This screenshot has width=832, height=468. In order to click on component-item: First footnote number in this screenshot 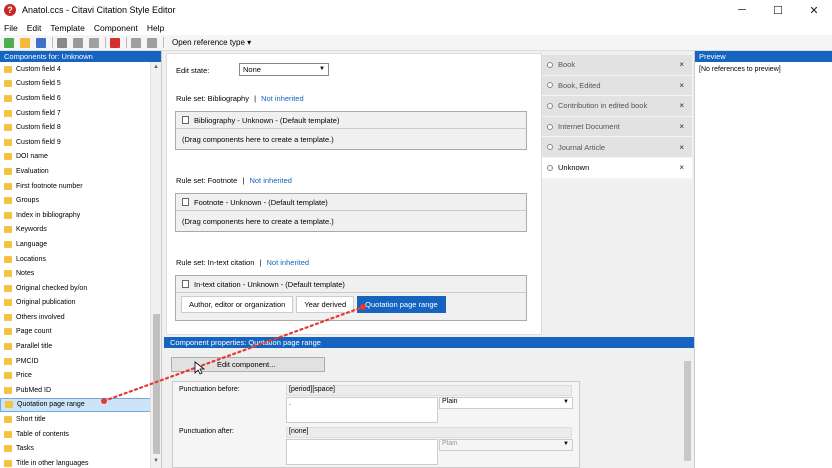, I will do `click(75, 186)`.